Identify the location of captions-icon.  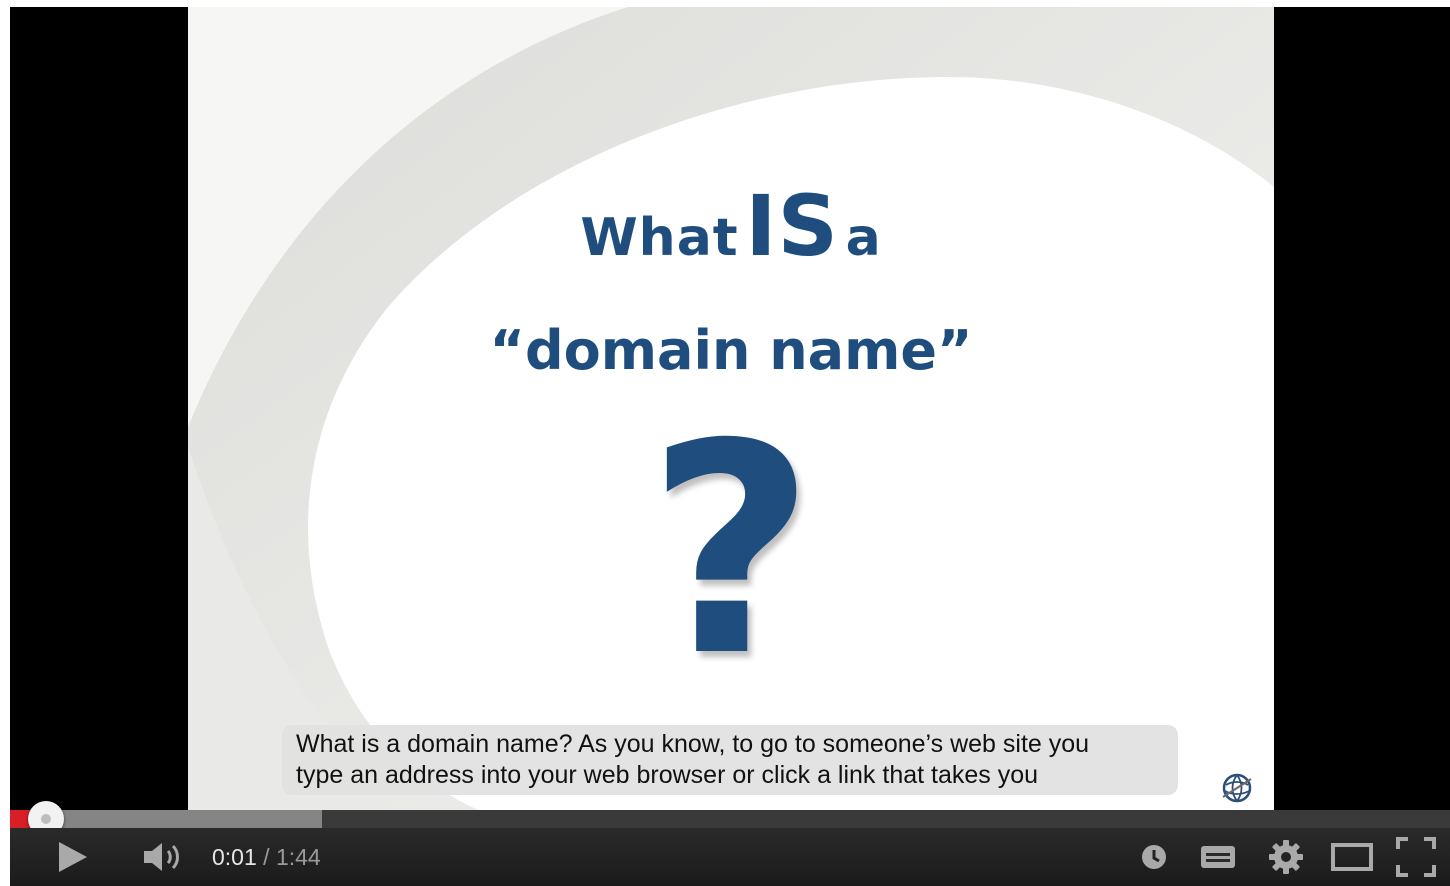
(1218, 857).